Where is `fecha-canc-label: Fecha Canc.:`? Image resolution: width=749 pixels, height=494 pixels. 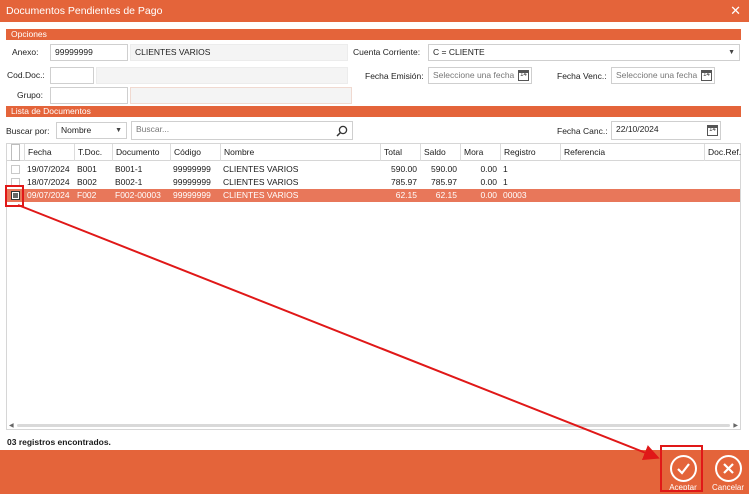 fecha-canc-label: Fecha Canc.: is located at coordinates (582, 131).